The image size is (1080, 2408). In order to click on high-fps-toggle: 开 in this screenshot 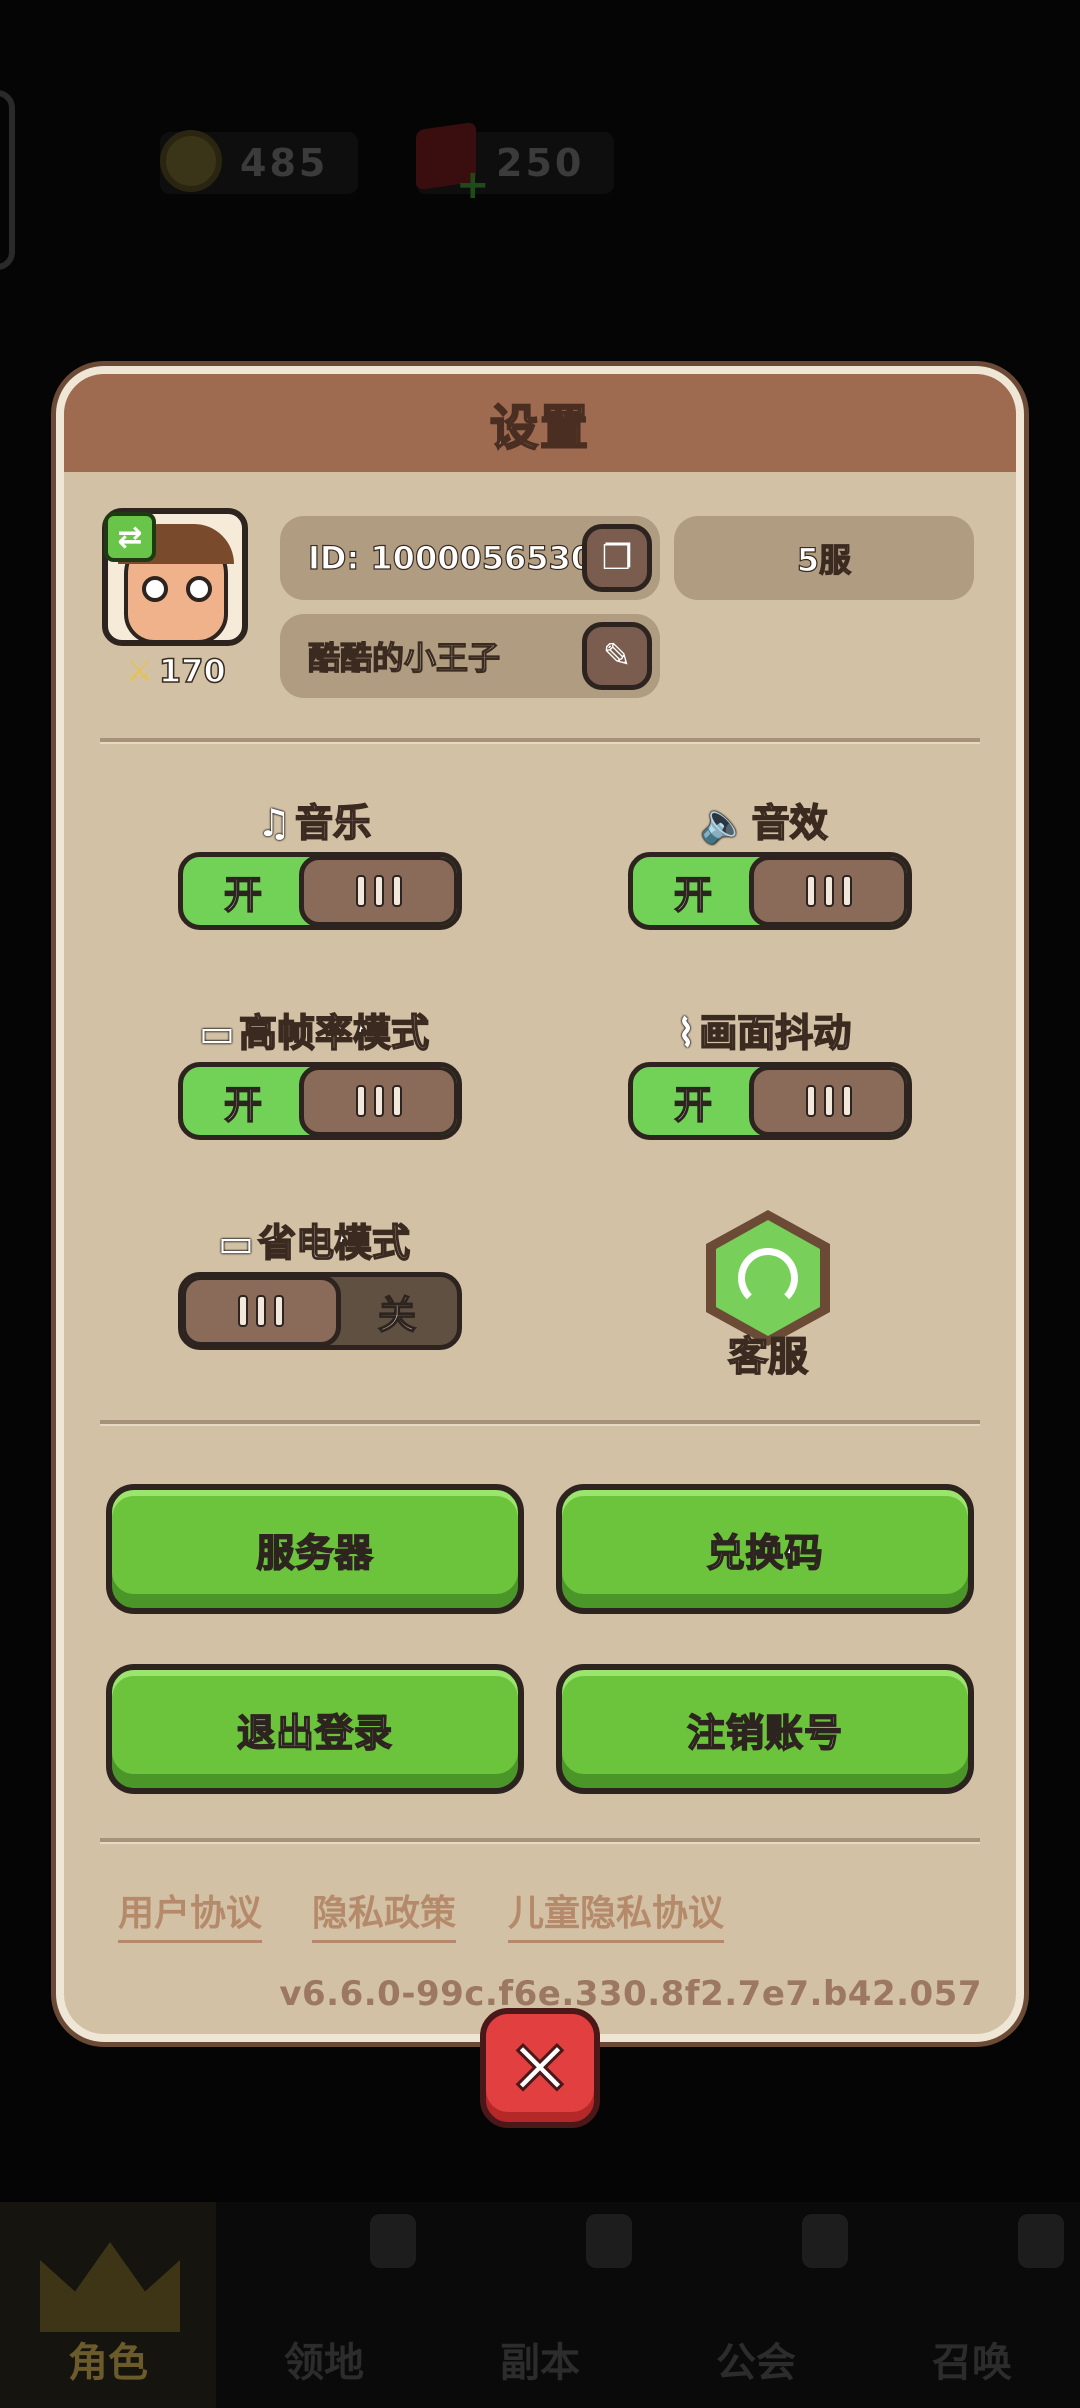, I will do `click(320, 1101)`.